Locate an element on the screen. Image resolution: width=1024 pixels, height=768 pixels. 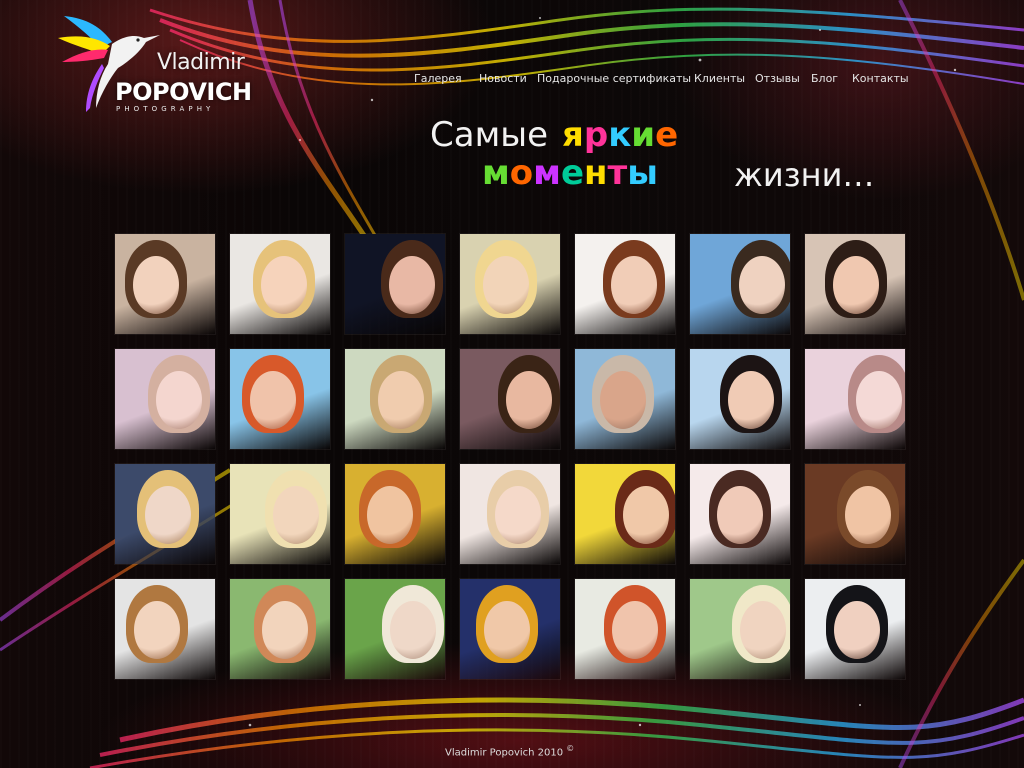
nav-item-gallery: Галерея is located at coordinates (438, 78).